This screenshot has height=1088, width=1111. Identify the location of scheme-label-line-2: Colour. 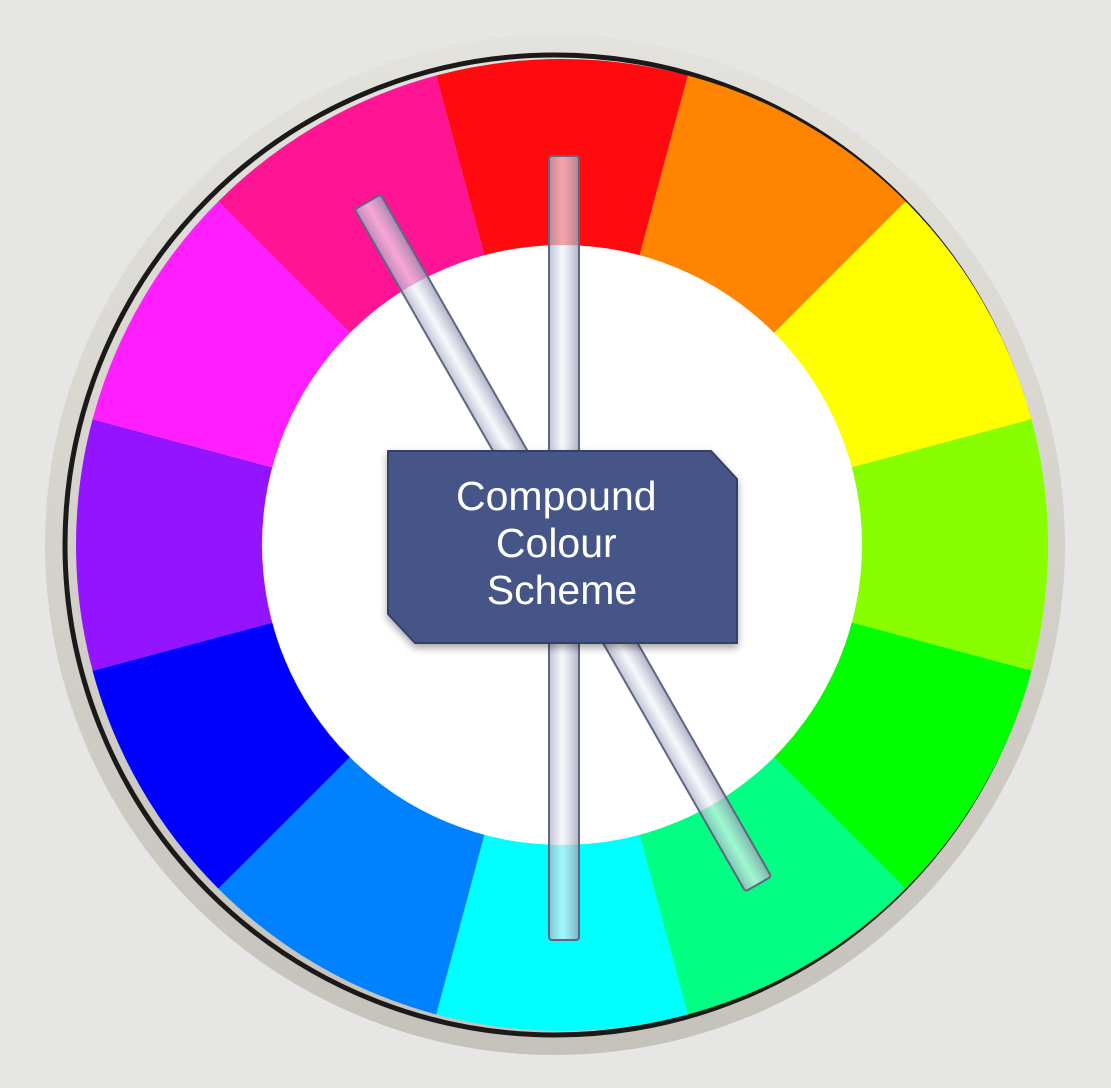
(556, 543).